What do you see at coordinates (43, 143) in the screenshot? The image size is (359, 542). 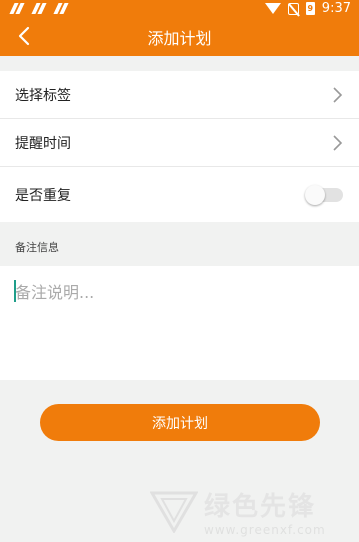 I see `reminder-time-label: 提醒时间` at bounding box center [43, 143].